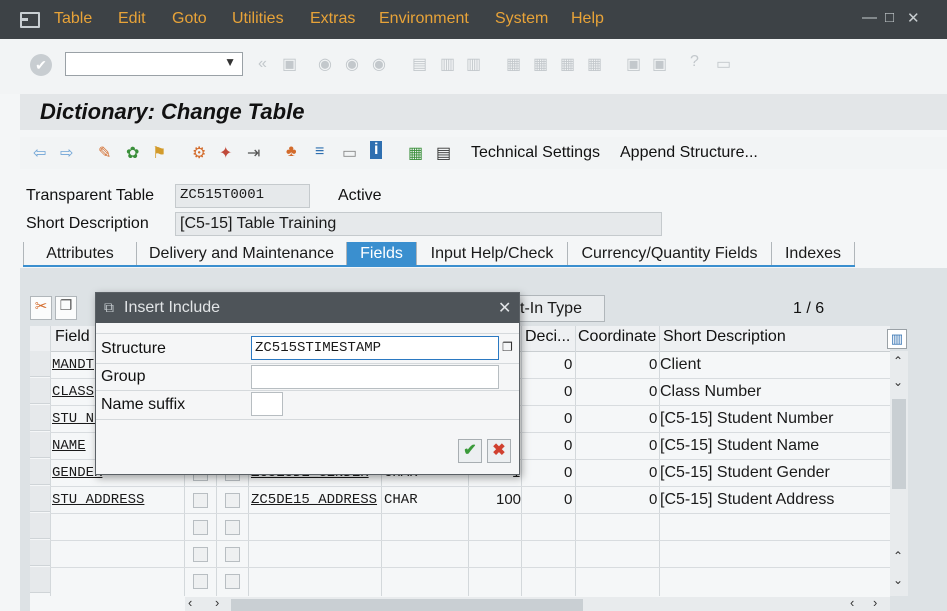  What do you see at coordinates (746, 419) in the screenshot?
I see `short-description-cell: [C5-15] Student Number` at bounding box center [746, 419].